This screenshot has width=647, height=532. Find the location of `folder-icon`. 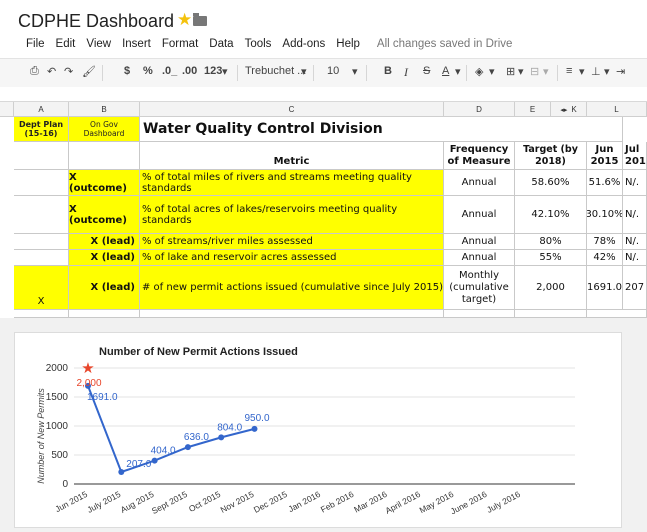

folder-icon is located at coordinates (200, 19).